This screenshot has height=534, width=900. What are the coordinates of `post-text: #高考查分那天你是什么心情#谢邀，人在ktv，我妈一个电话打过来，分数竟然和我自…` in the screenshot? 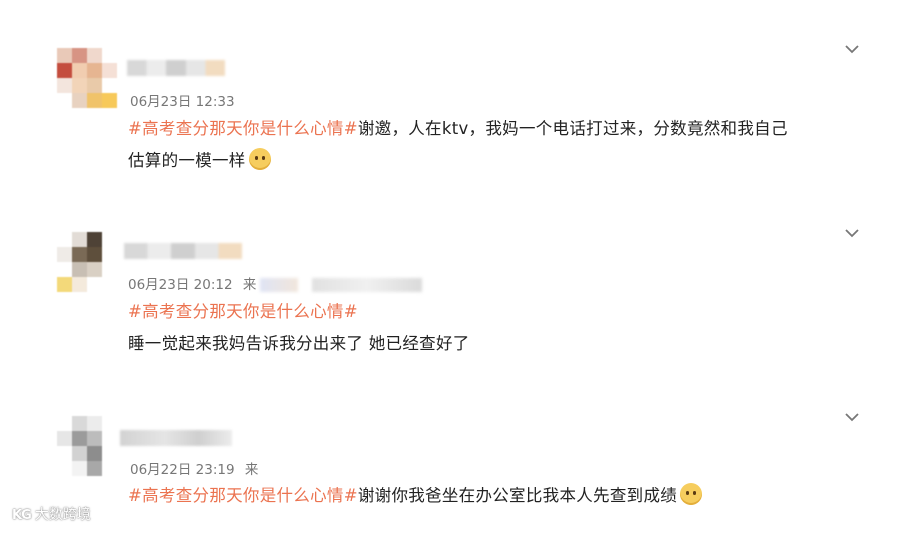 It's located at (508, 145).